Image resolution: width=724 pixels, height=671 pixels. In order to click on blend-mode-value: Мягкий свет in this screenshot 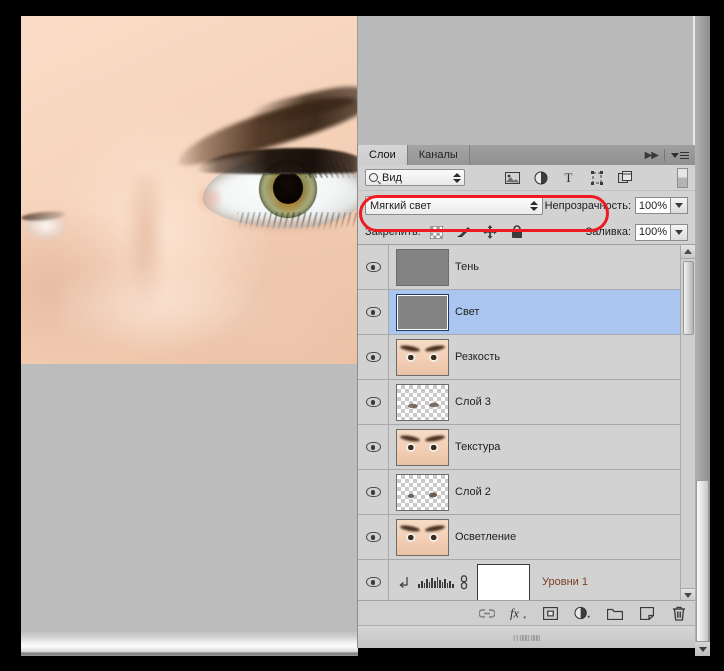, I will do `click(401, 205)`.